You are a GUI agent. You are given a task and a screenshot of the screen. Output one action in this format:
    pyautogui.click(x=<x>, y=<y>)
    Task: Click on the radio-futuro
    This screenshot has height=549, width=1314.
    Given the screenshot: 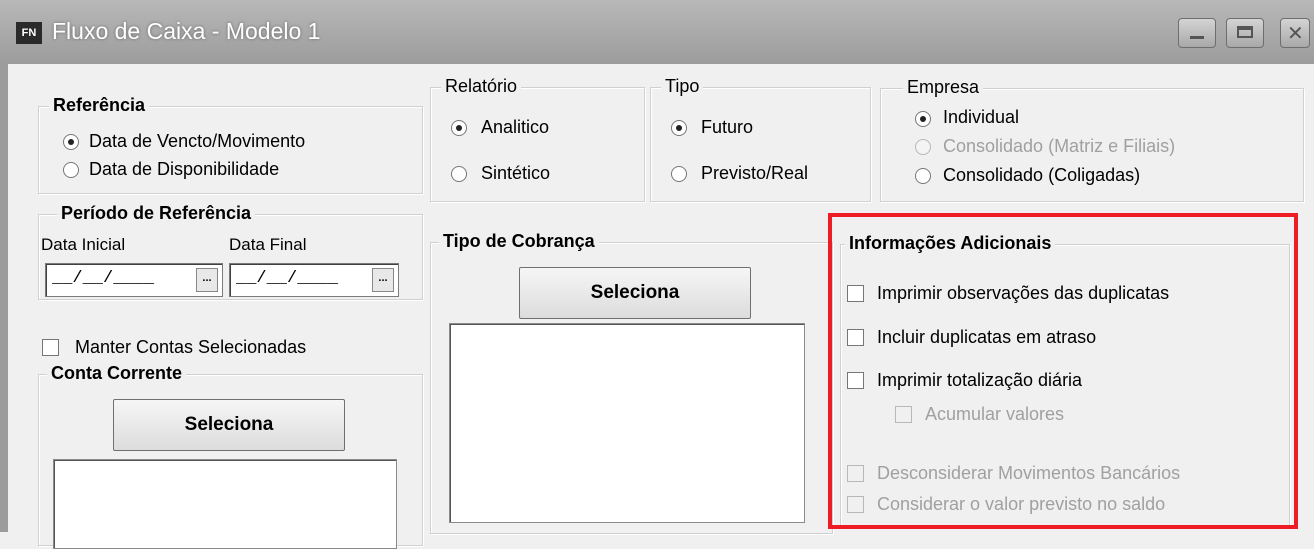 What is the action you would take?
    pyautogui.click(x=679, y=128)
    